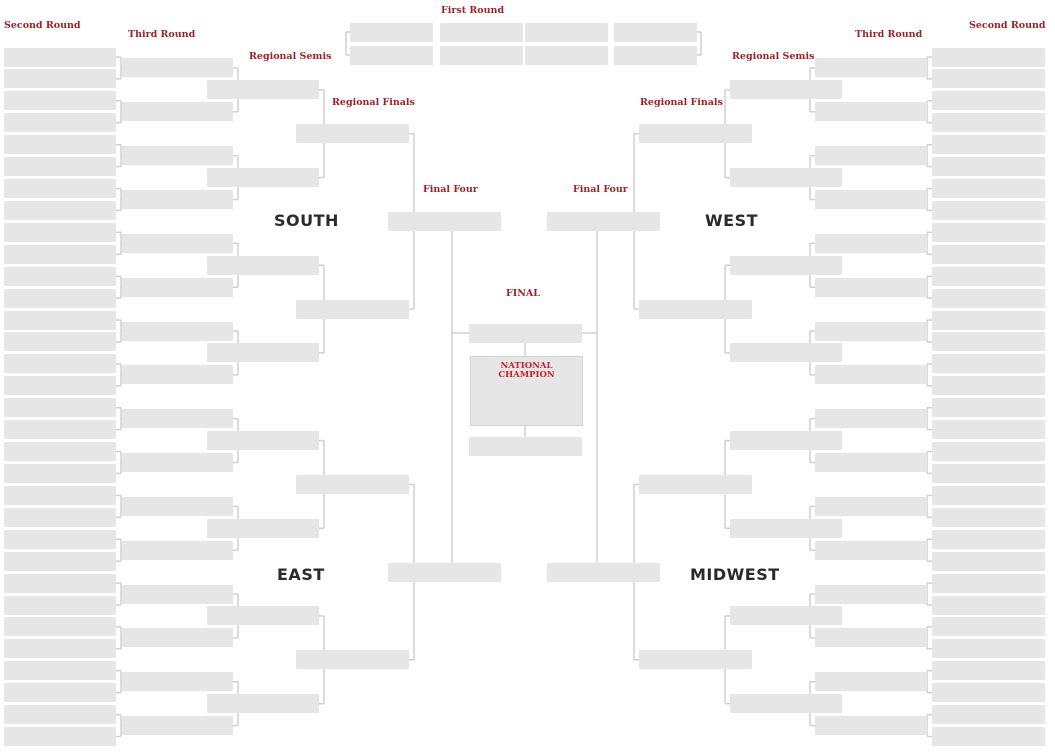 This screenshot has height=755, width=1055. Describe the element at coordinates (525, 446) in the screenshot. I see `final-slot-bottom` at that location.